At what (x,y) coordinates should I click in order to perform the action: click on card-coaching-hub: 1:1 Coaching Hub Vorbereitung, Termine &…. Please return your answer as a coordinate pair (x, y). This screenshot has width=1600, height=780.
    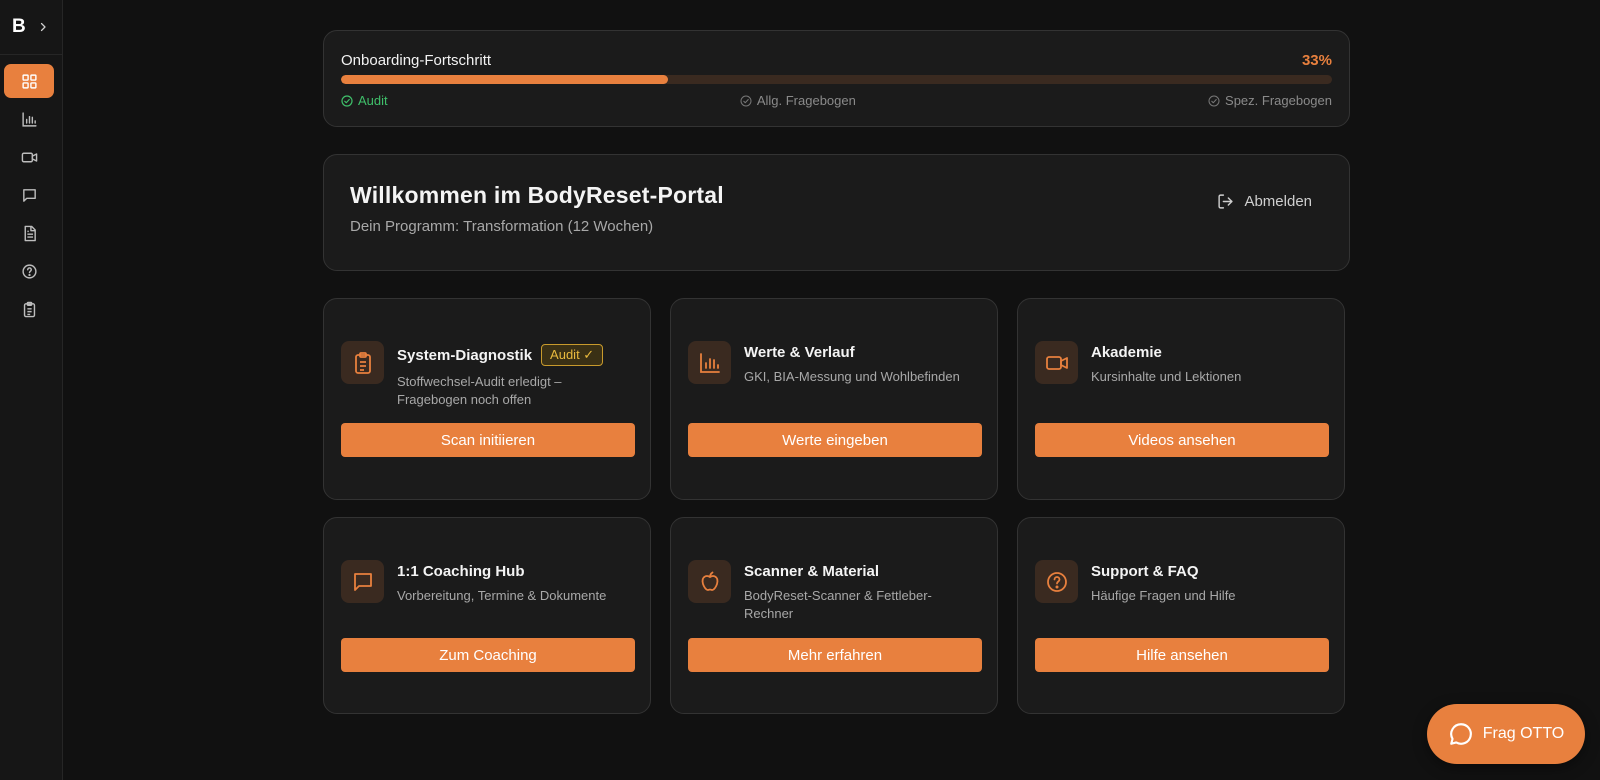
    Looking at the image, I should click on (487, 615).